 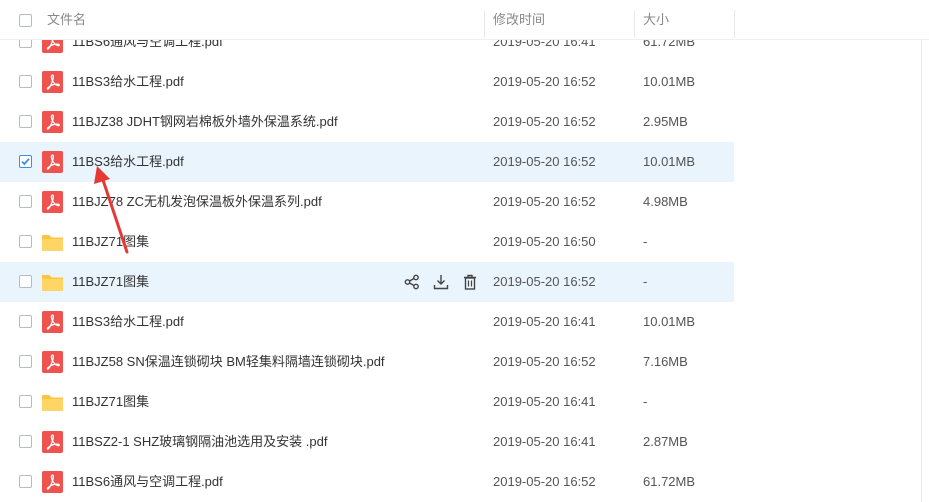 What do you see at coordinates (25, 20) in the screenshot?
I see `select-all-checkbox` at bounding box center [25, 20].